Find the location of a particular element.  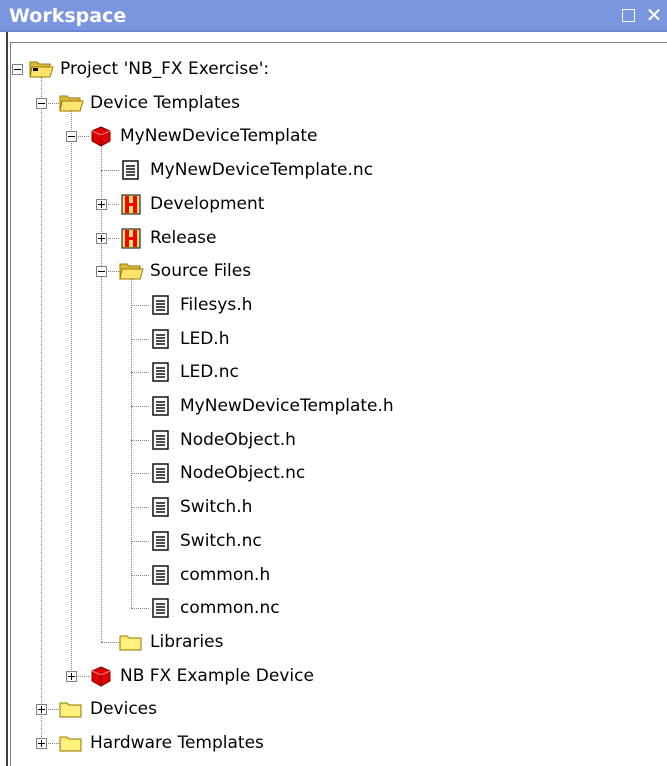

close-button: ✕ is located at coordinates (654, 15).